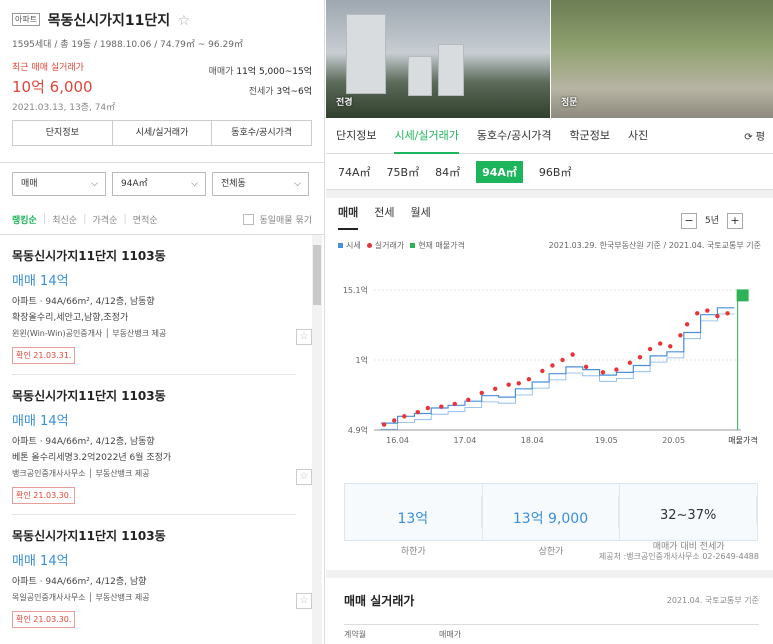 The image size is (773, 644). I want to click on refresh-button: ⟳ 평, so click(754, 135).